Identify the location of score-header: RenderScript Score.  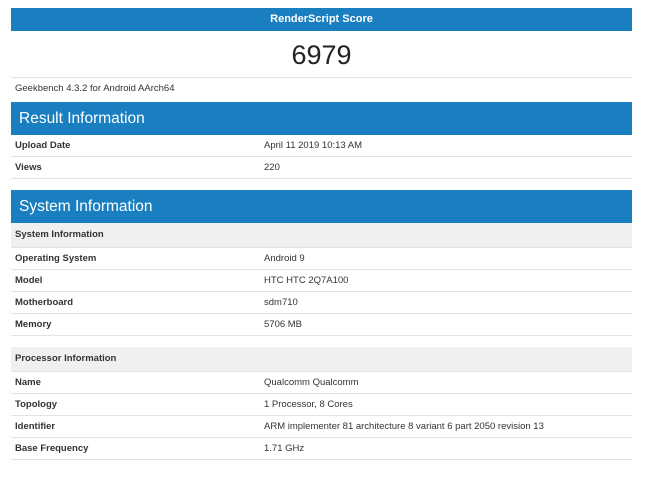
(321, 19).